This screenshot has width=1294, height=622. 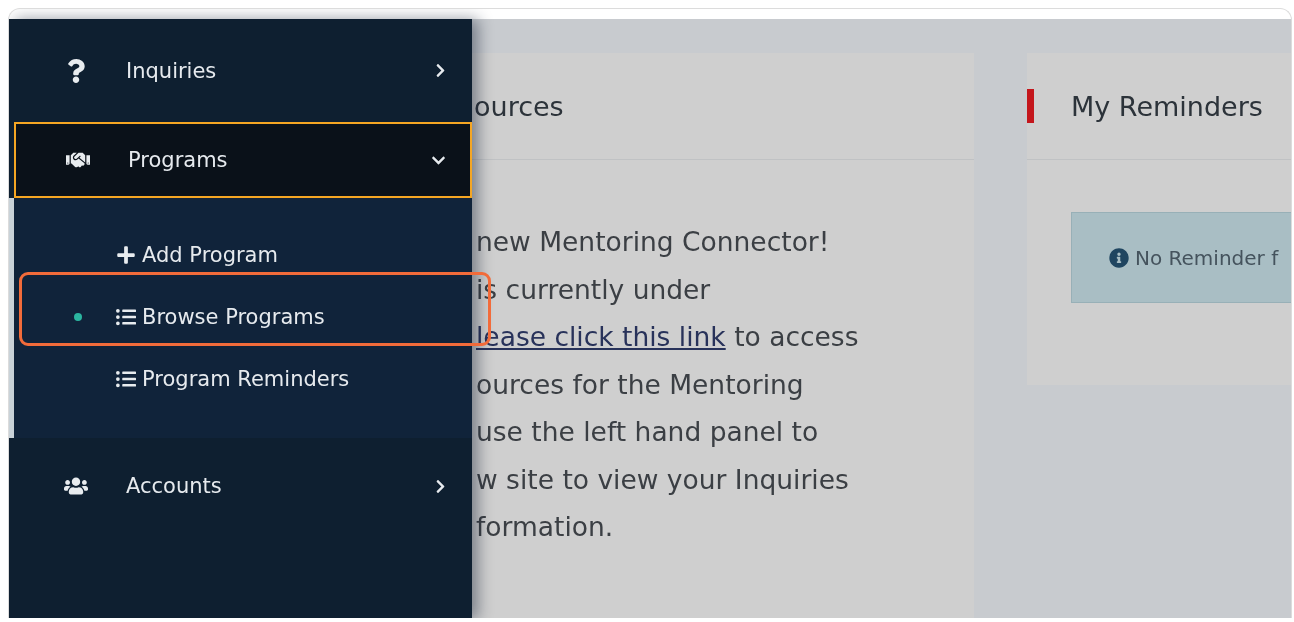 What do you see at coordinates (1207, 257) in the screenshot?
I see `alert-text: No Reminder f` at bounding box center [1207, 257].